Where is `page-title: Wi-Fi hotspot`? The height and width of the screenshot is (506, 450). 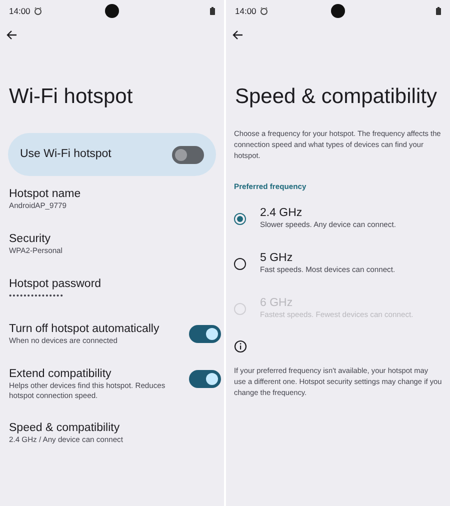 page-title: Wi-Fi hotspot is located at coordinates (71, 97).